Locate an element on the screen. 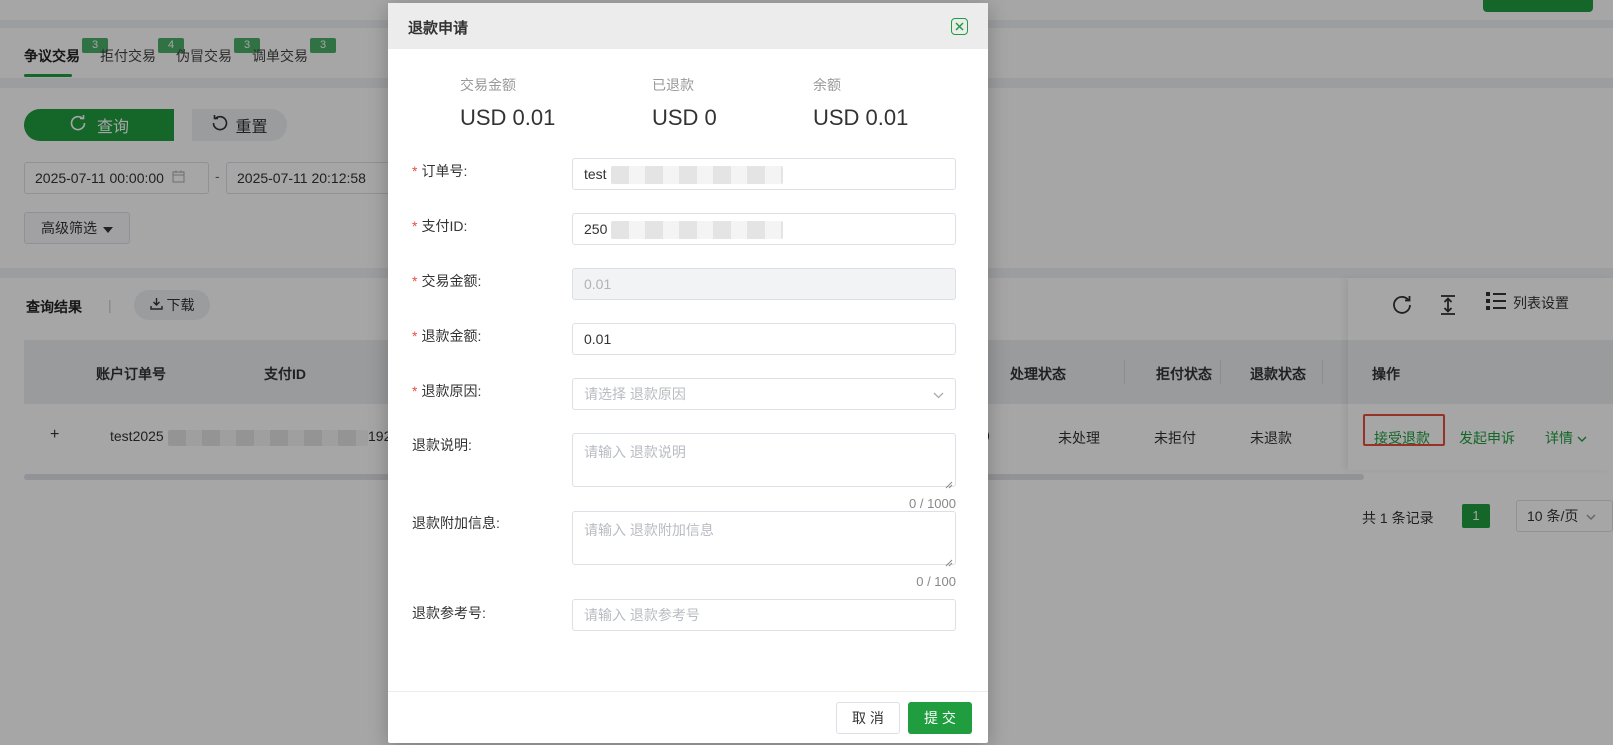 Image resolution: width=1613 pixels, height=745 pixels. summary-value: USD 0 is located at coordinates (684, 117).